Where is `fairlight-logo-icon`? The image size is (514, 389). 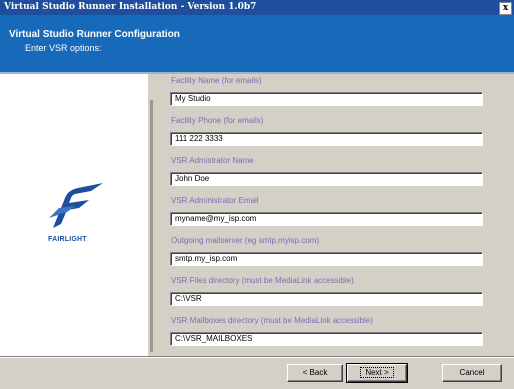
fairlight-logo-icon is located at coordinates (76, 205).